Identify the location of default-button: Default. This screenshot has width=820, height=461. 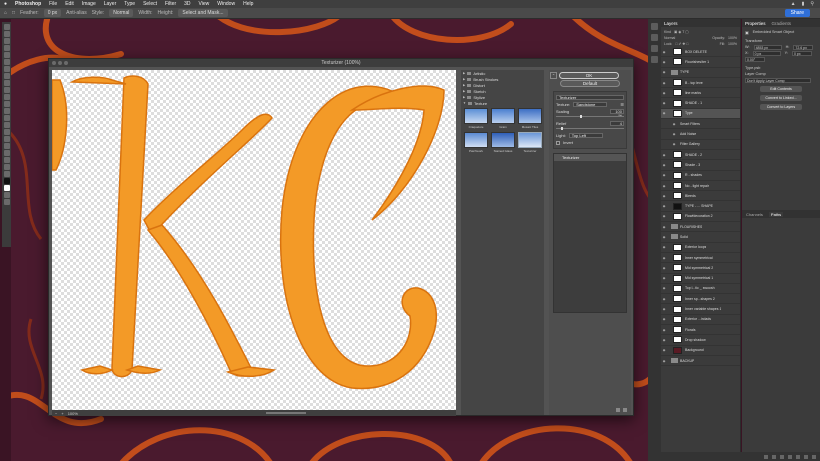
(590, 83).